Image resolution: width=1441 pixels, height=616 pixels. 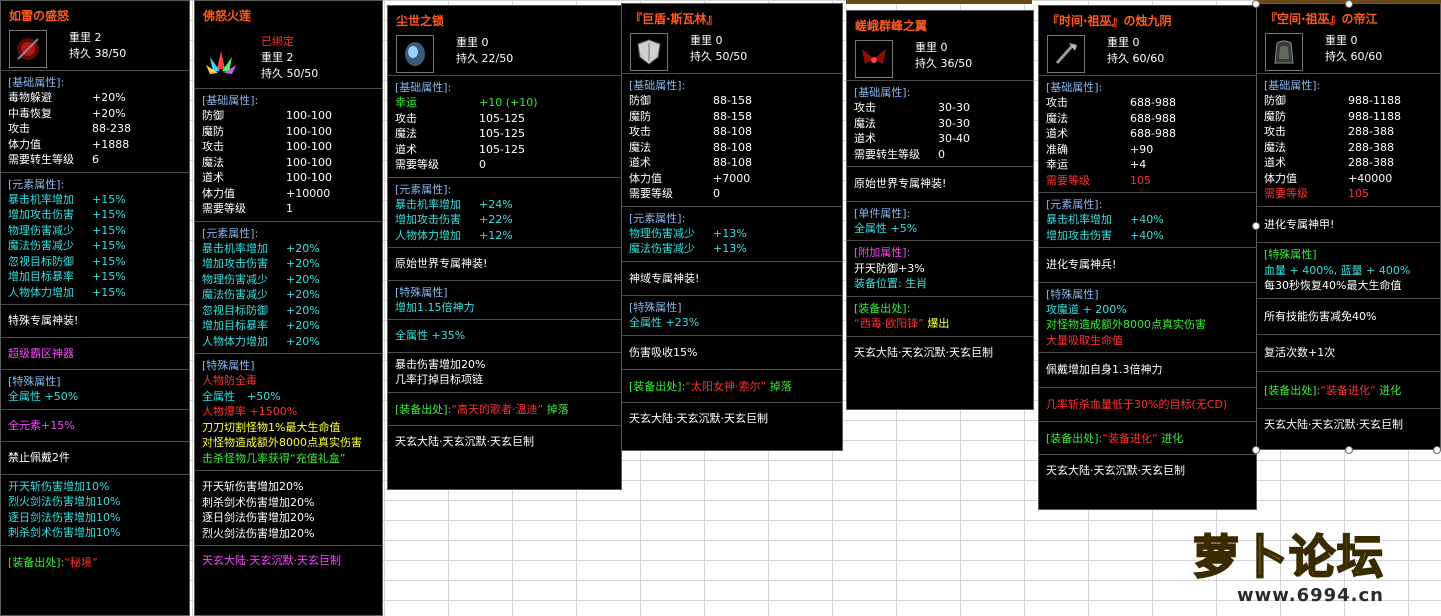 What do you see at coordinates (496, 235) in the screenshot?
I see `attr-value: +12%` at bounding box center [496, 235].